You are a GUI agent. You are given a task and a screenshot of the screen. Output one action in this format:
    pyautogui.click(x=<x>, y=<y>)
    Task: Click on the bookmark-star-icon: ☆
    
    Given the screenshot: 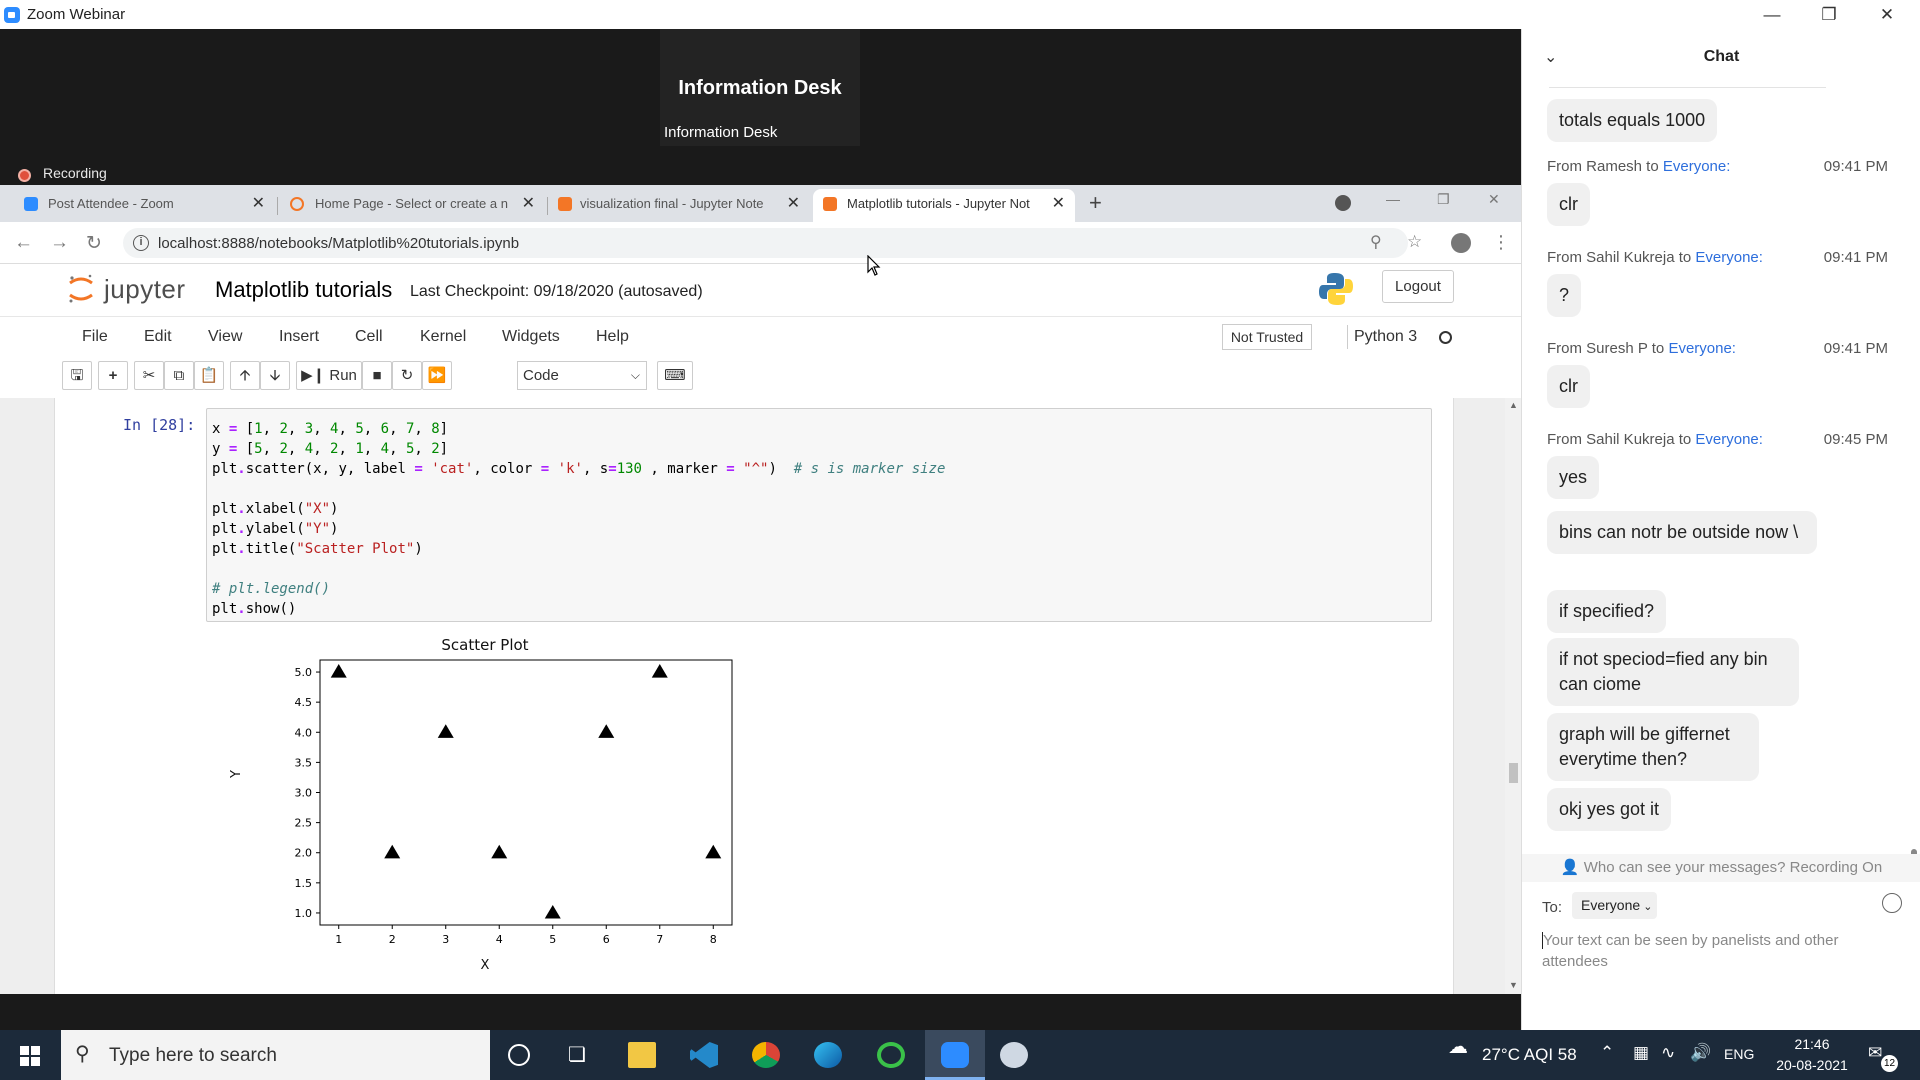 What is the action you would take?
    pyautogui.click(x=1414, y=242)
    